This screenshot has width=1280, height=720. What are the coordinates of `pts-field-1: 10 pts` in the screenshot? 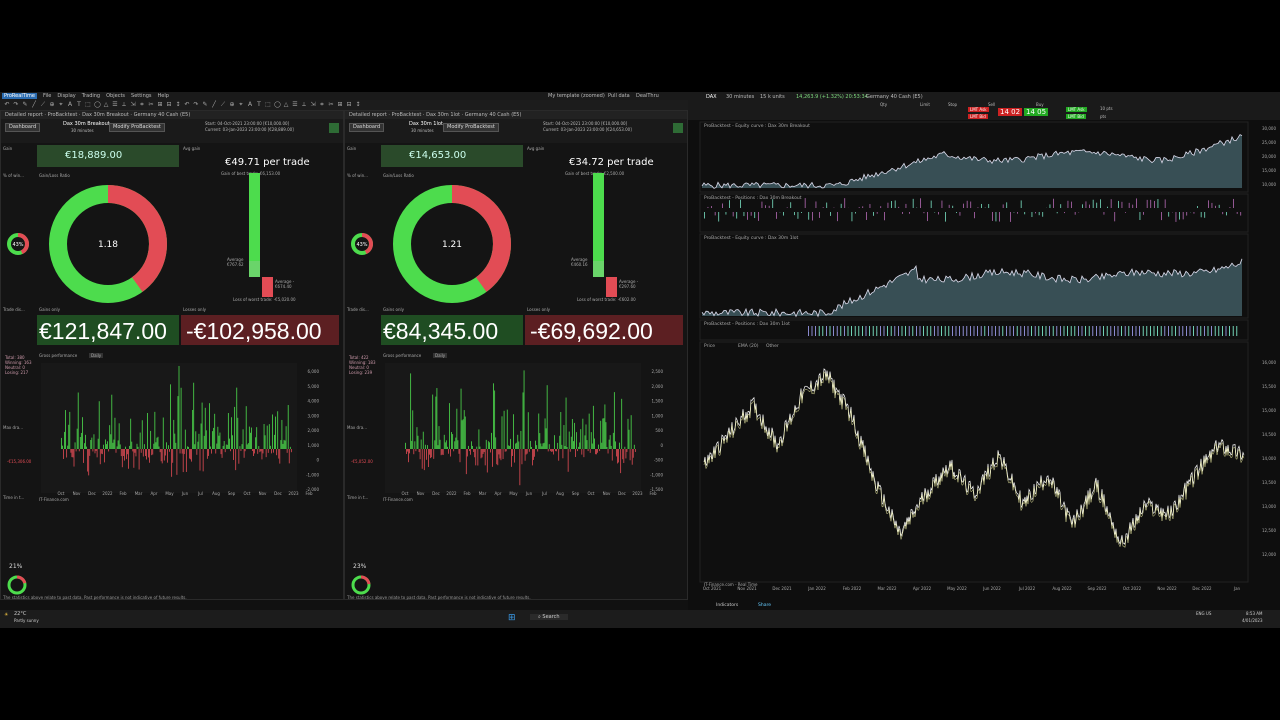 It's located at (1106, 108).